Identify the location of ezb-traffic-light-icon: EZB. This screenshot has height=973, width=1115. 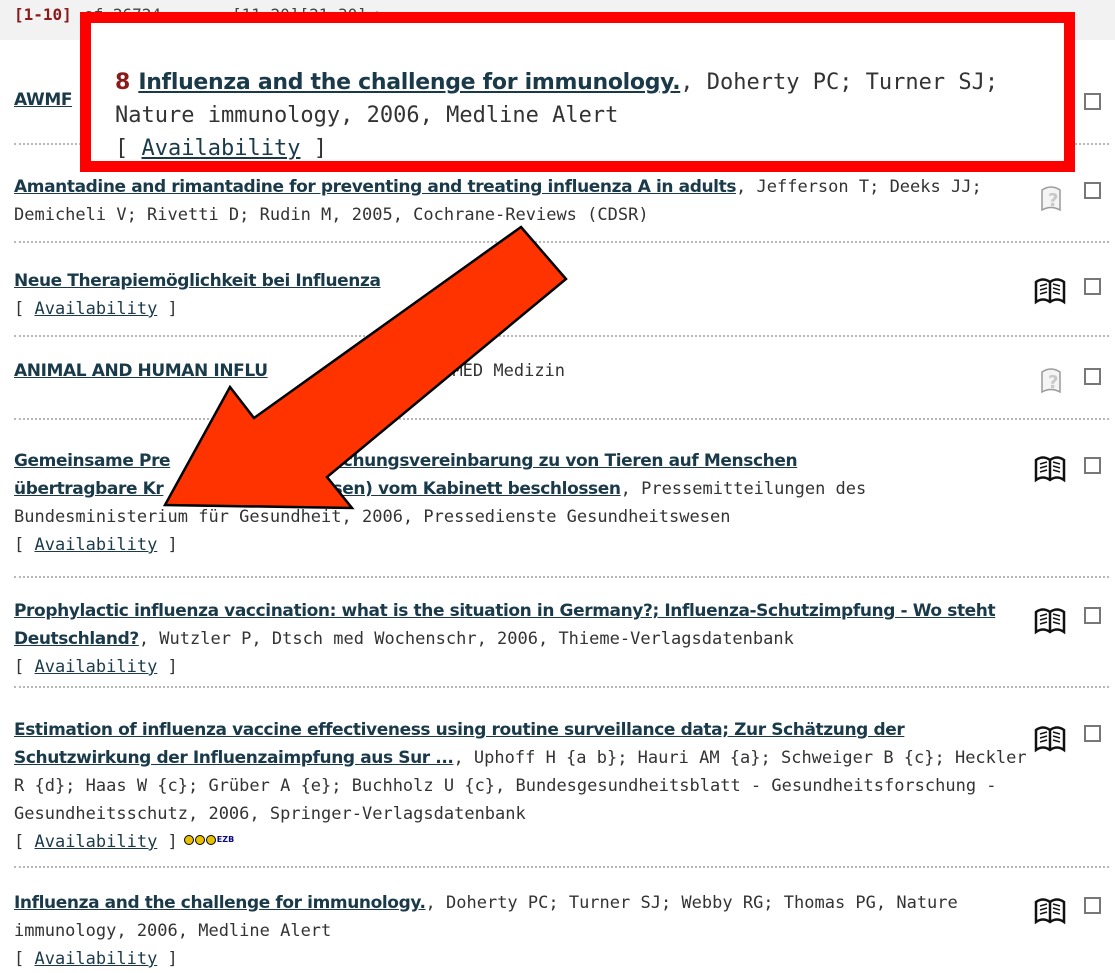
(208, 840).